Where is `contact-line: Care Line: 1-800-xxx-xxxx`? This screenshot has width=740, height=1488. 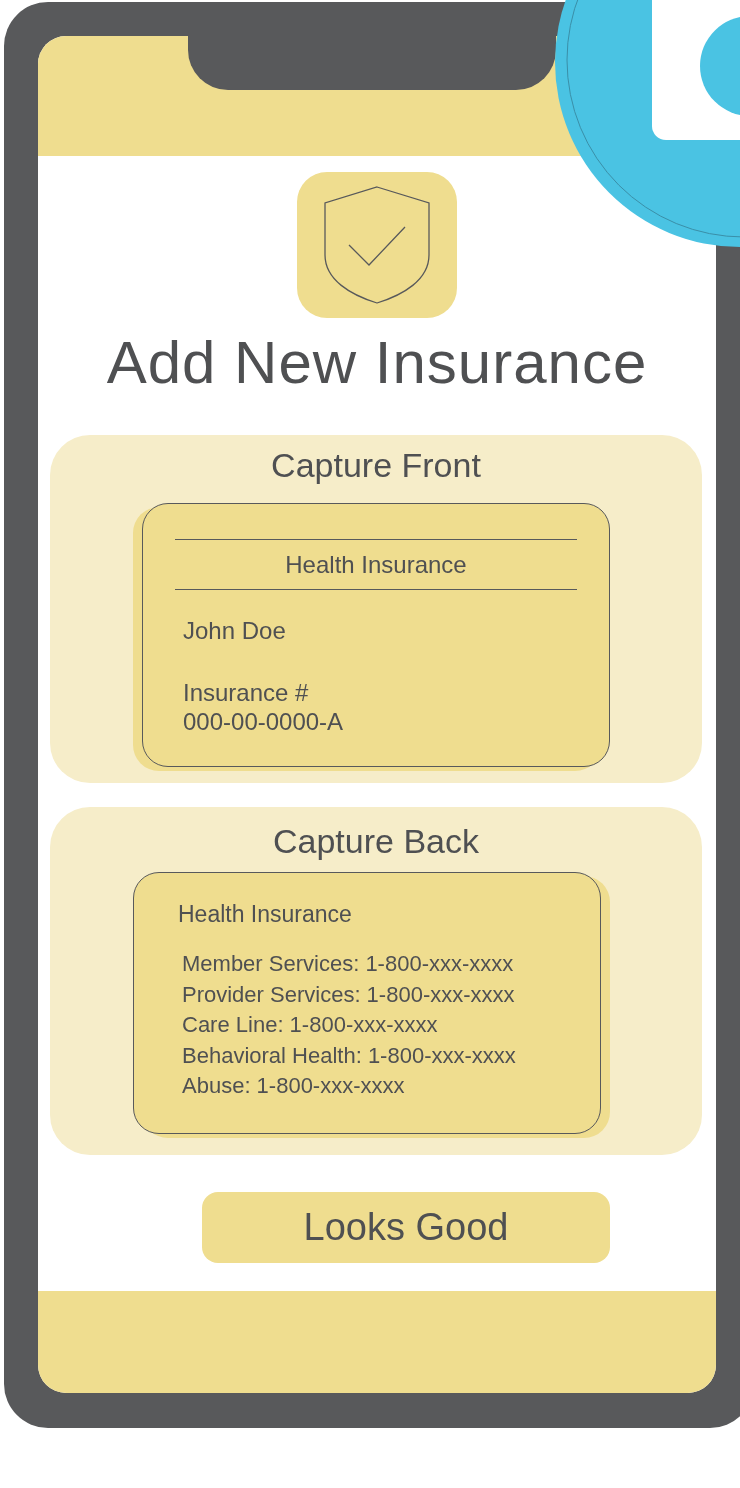 contact-line: Care Line: 1-800-xxx-xxxx is located at coordinates (310, 1025).